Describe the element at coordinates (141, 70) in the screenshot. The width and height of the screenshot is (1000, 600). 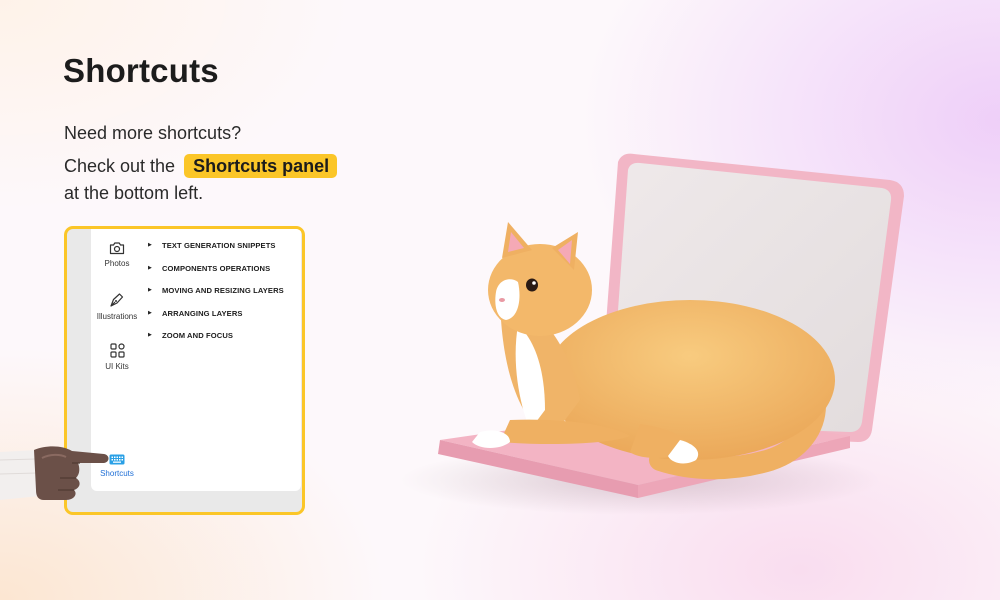
I see `page-title: Shortcuts` at that location.